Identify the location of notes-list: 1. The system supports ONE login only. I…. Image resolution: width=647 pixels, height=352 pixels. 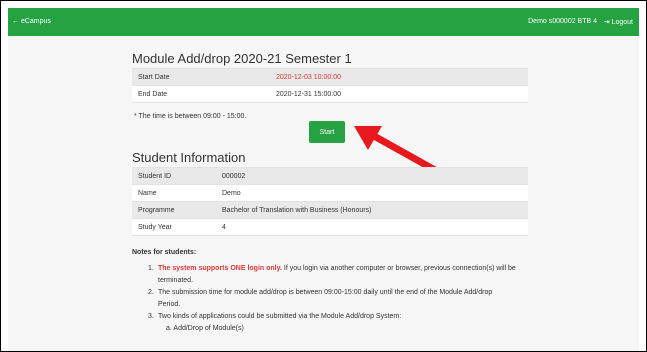
(336, 299).